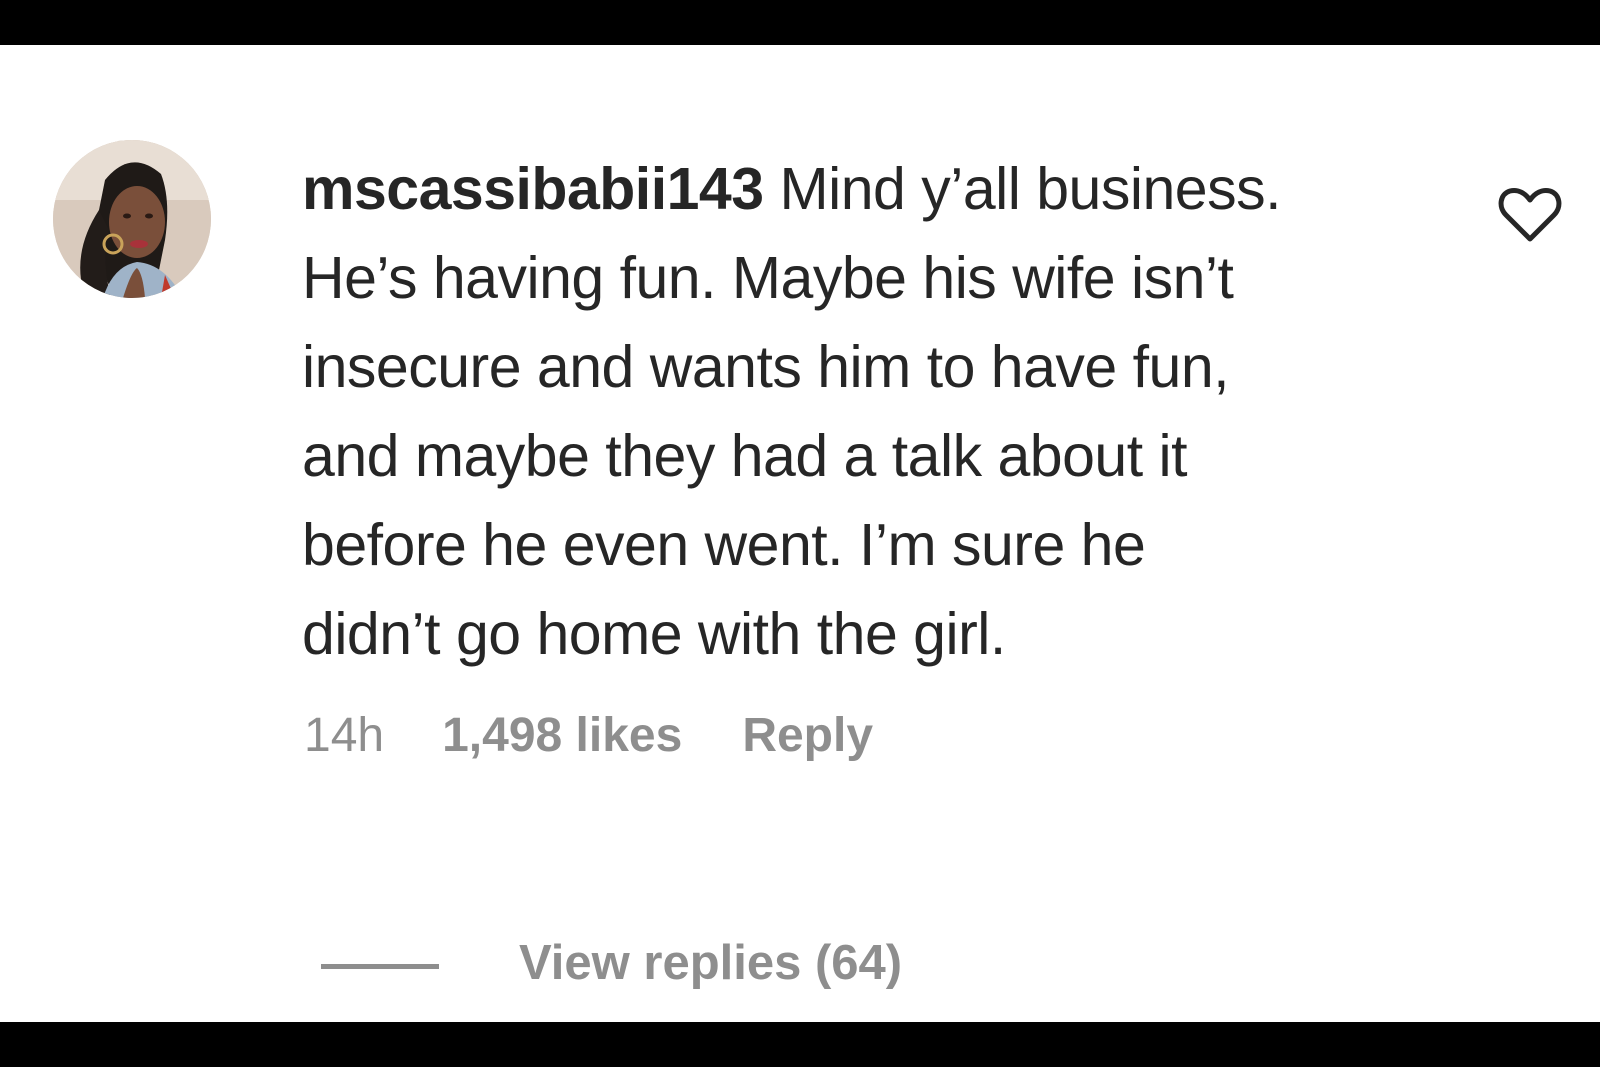  I want to click on comment-text-line: He’s having fun. Maybe his wife isn’t, so click(768, 278).